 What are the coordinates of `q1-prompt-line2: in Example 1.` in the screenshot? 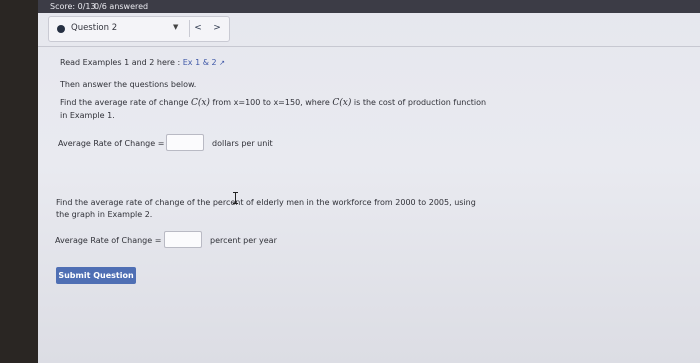 It's located at (87, 115).